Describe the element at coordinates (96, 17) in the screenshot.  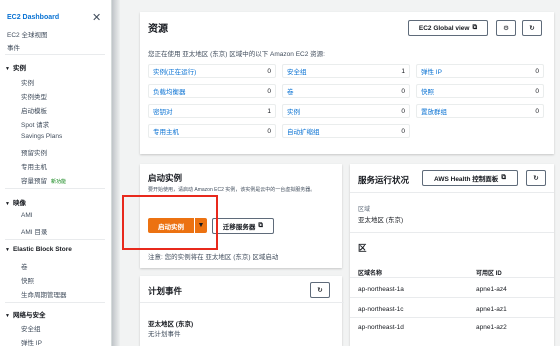
I see `close-icon: ✕` at that location.